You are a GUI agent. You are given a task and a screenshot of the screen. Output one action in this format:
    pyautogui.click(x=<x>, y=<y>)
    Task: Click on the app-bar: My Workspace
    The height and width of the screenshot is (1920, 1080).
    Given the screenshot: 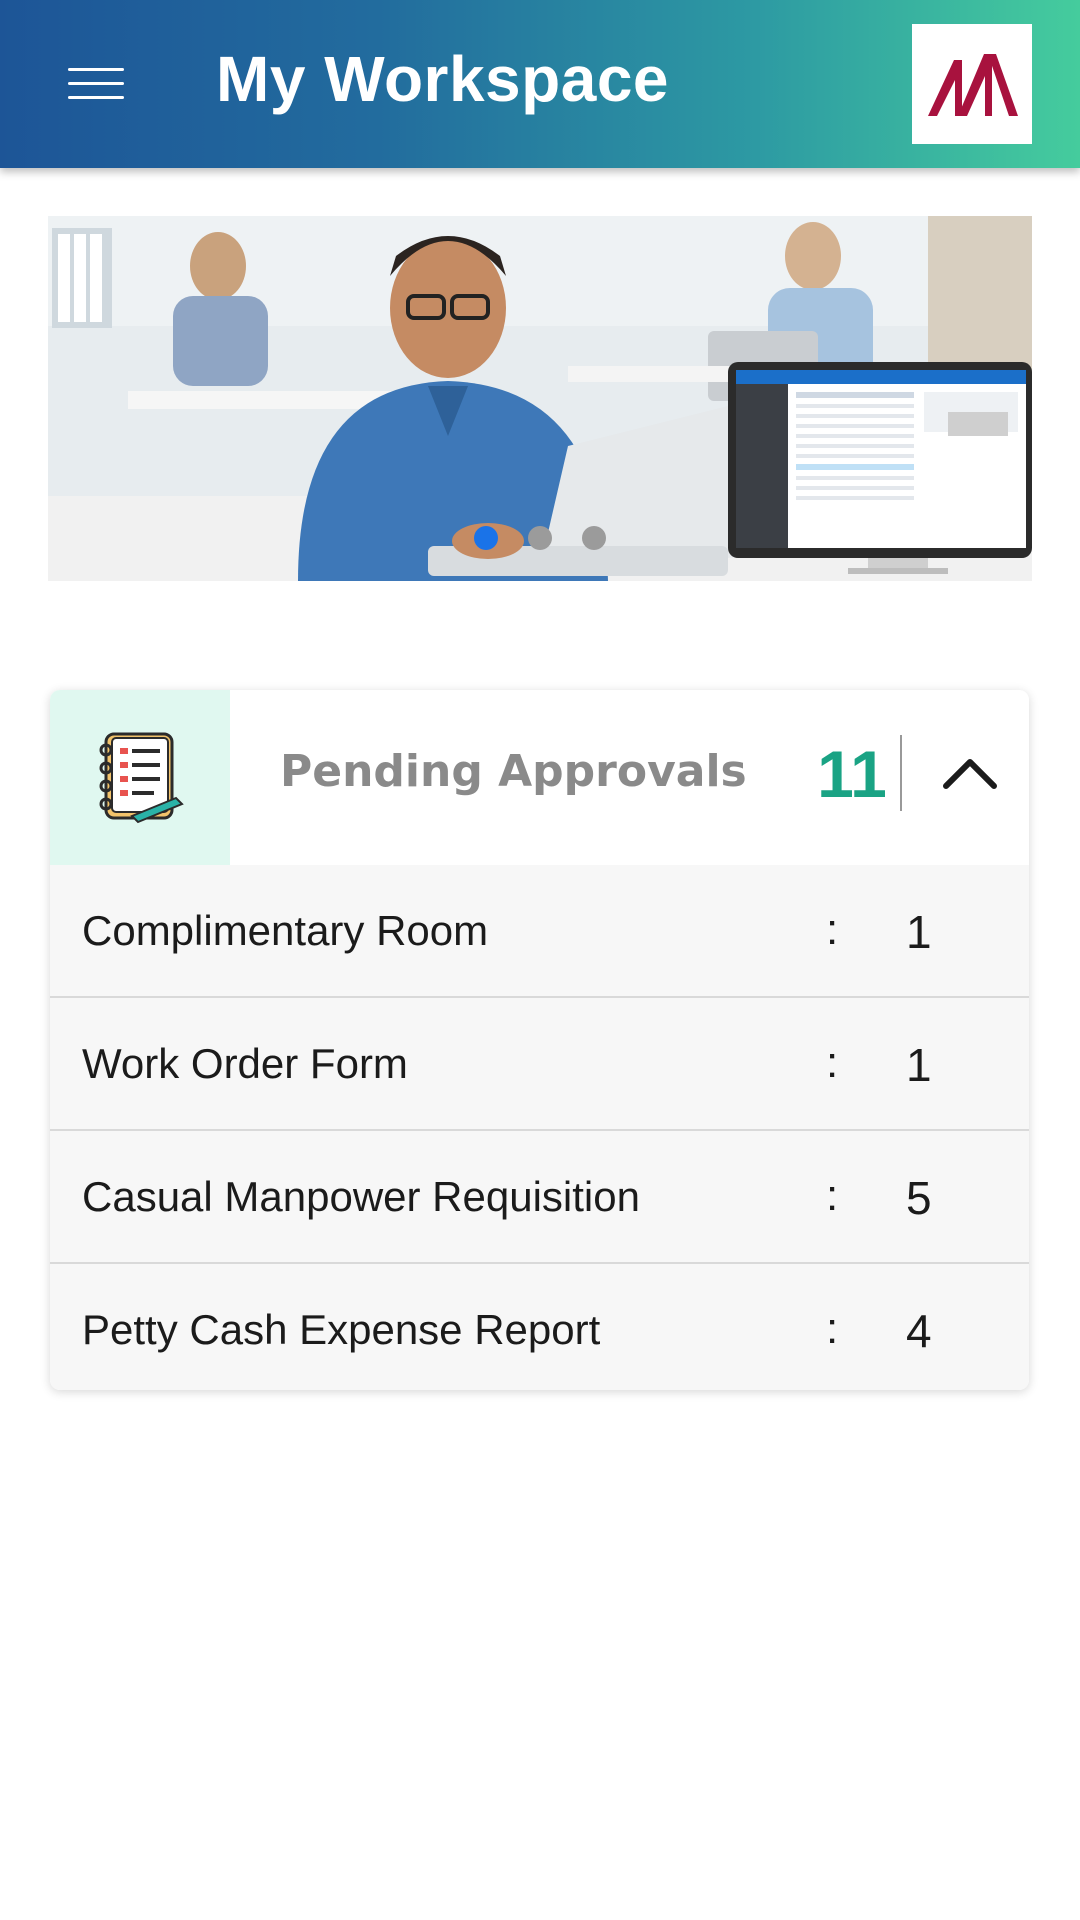 What is the action you would take?
    pyautogui.click(x=540, y=84)
    